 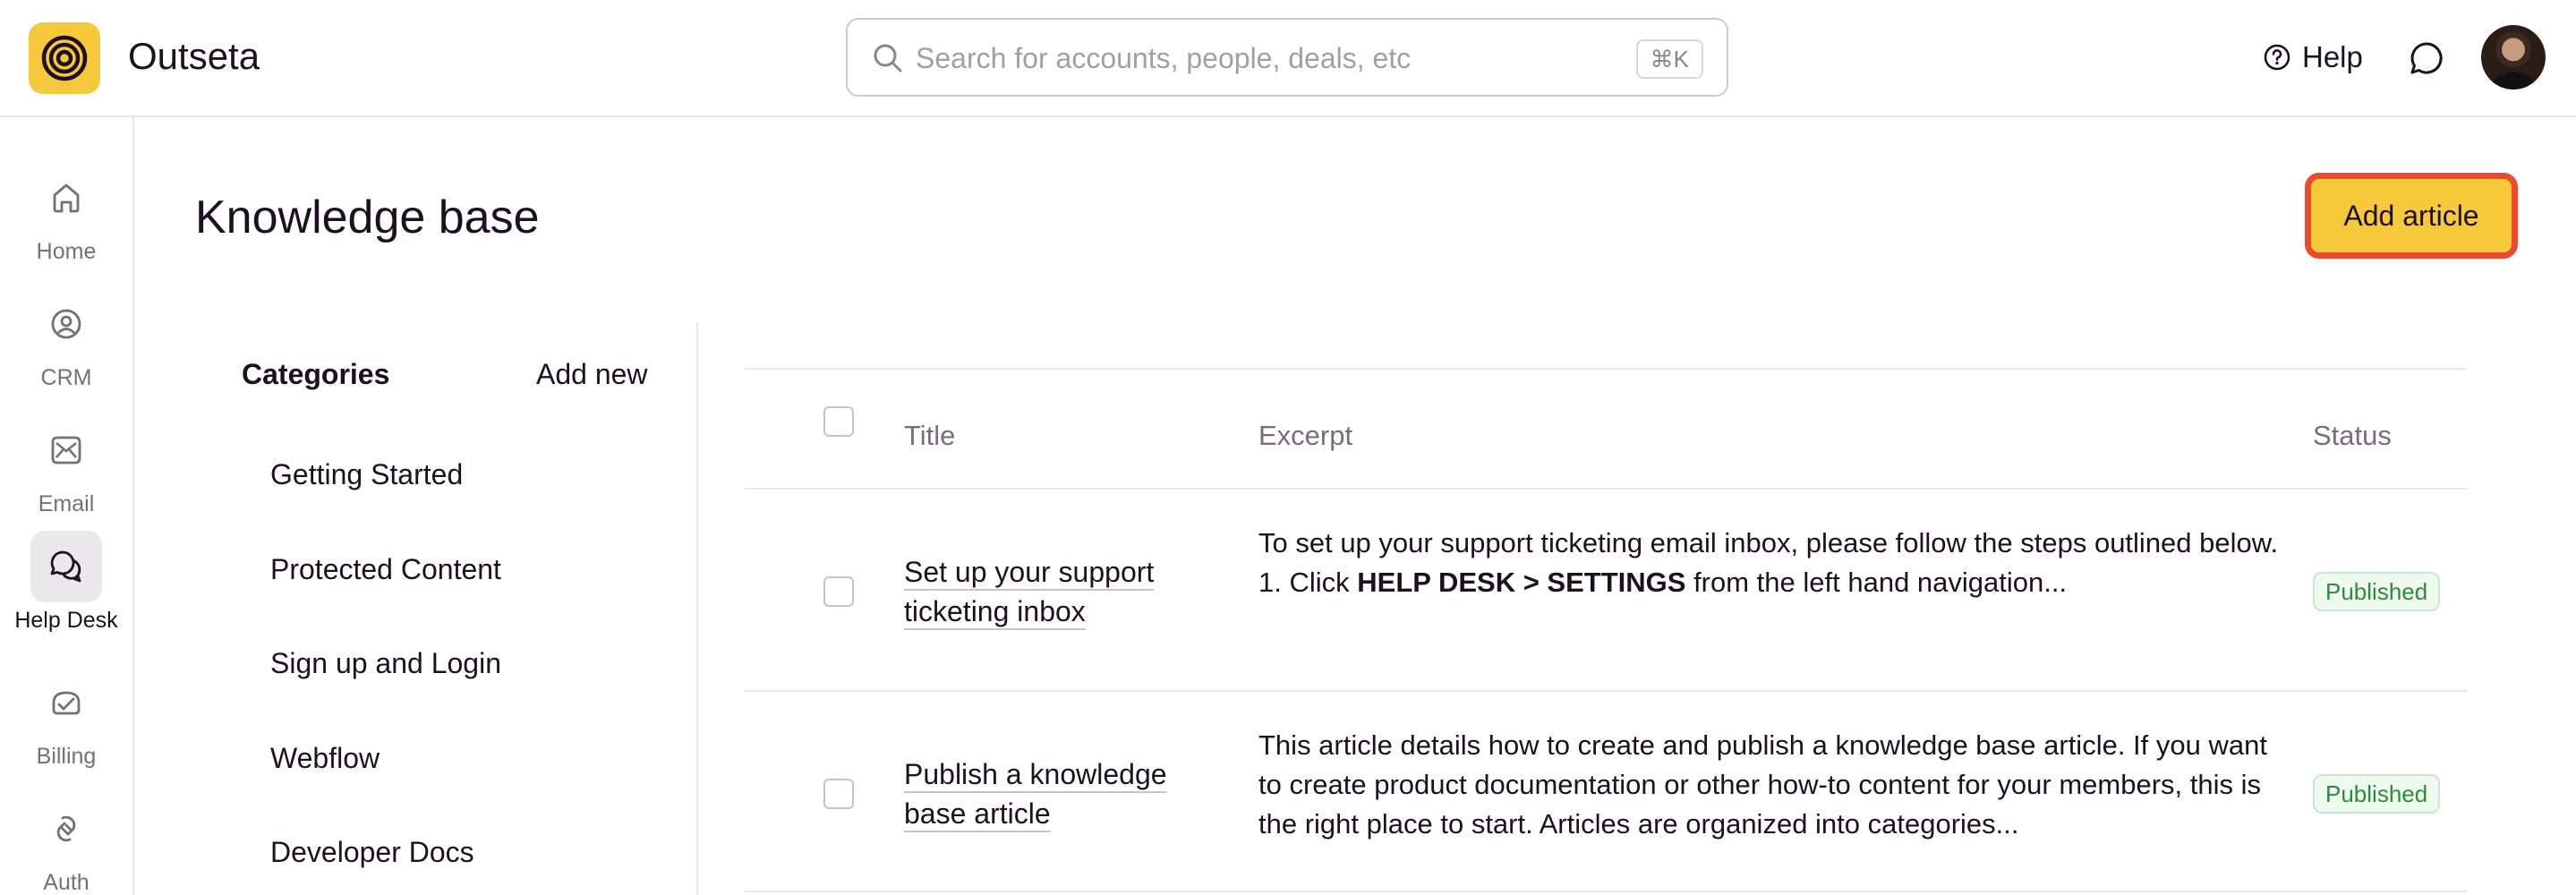 What do you see at coordinates (66, 703) in the screenshot?
I see `billing-icon` at bounding box center [66, 703].